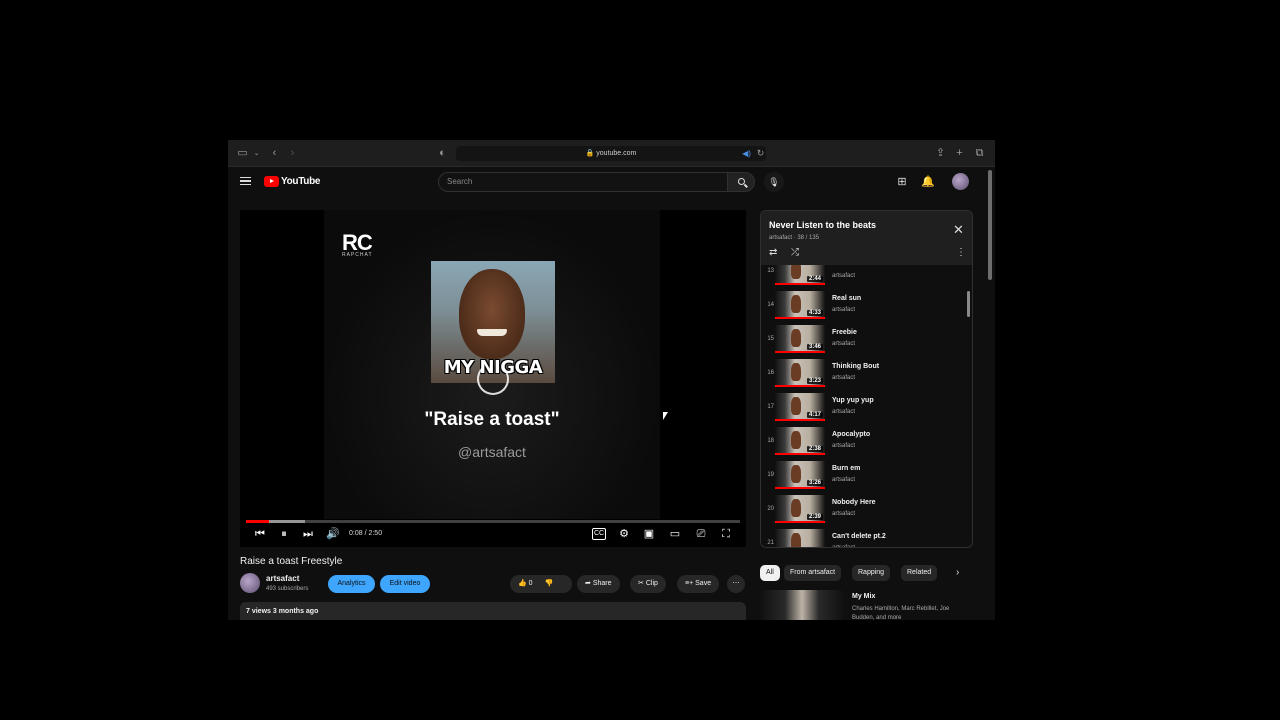 The width and height of the screenshot is (1280, 720). What do you see at coordinates (599, 534) in the screenshot?
I see `captions-icon: CC` at bounding box center [599, 534].